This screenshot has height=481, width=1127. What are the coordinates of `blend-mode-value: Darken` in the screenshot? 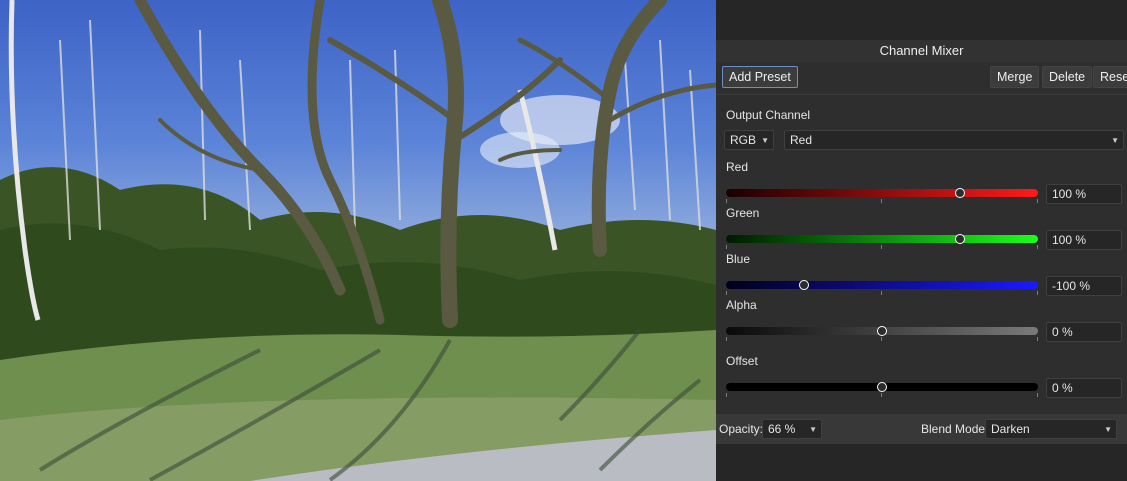 It's located at (1010, 429).